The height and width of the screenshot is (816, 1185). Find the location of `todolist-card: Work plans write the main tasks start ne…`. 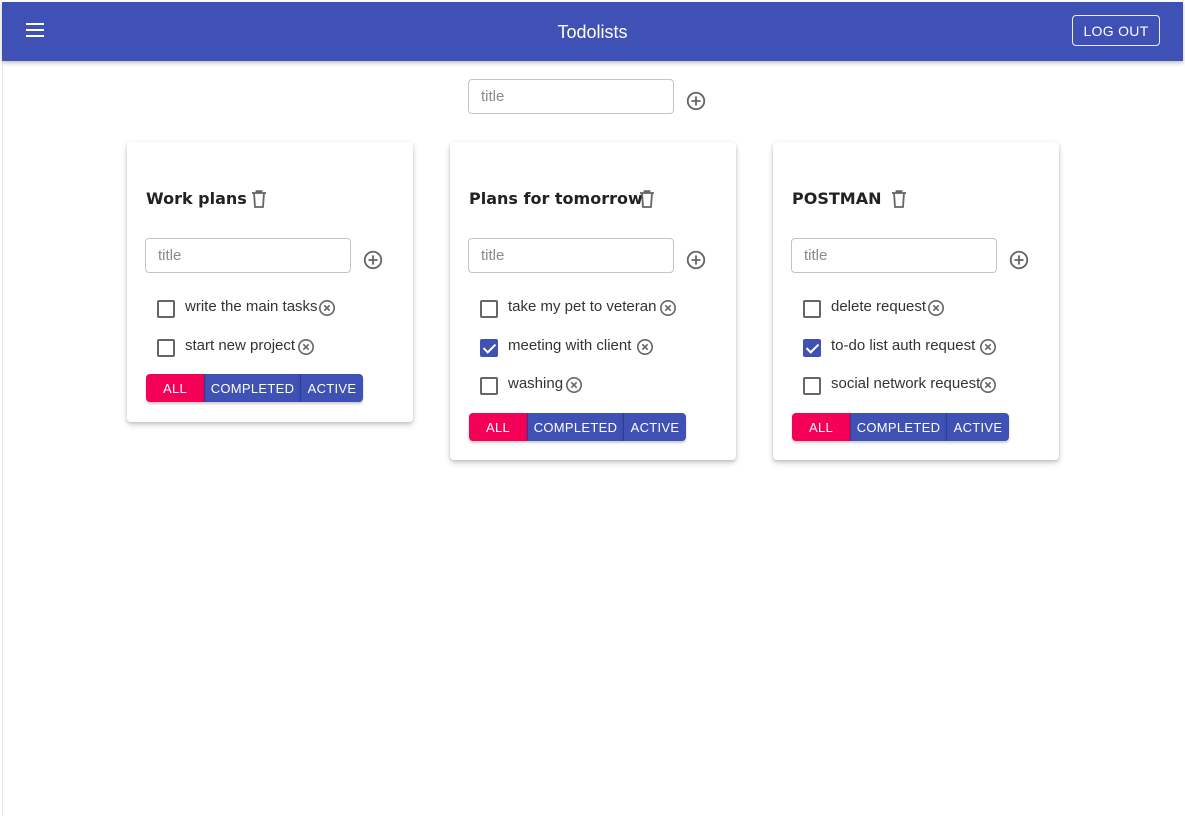

todolist-card: Work plans write the main tasks start ne… is located at coordinates (270, 282).